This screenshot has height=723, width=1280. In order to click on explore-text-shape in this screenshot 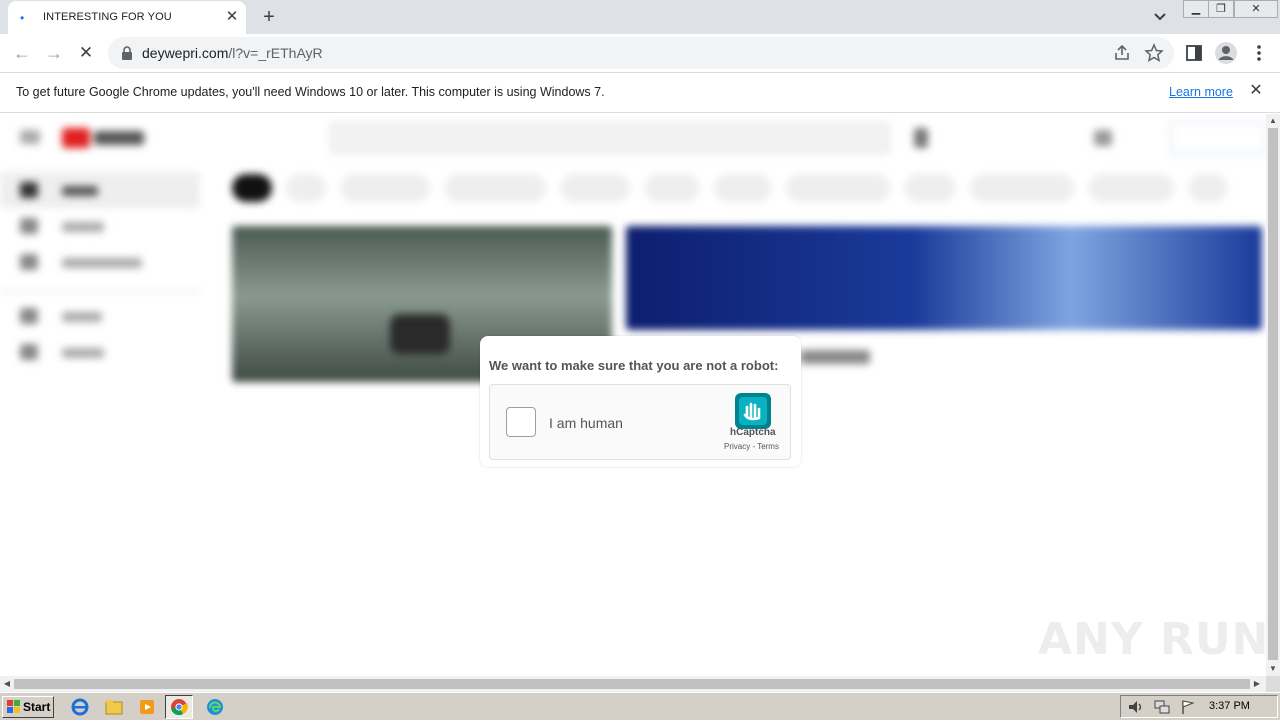, I will do `click(83, 227)`.